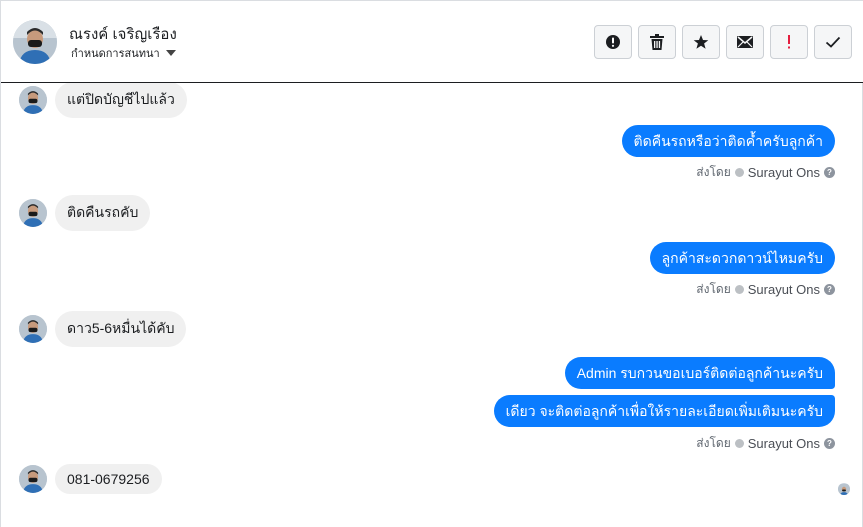 The height and width of the screenshot is (527, 863). I want to click on incoming-message: 081-0679256, so click(90, 479).